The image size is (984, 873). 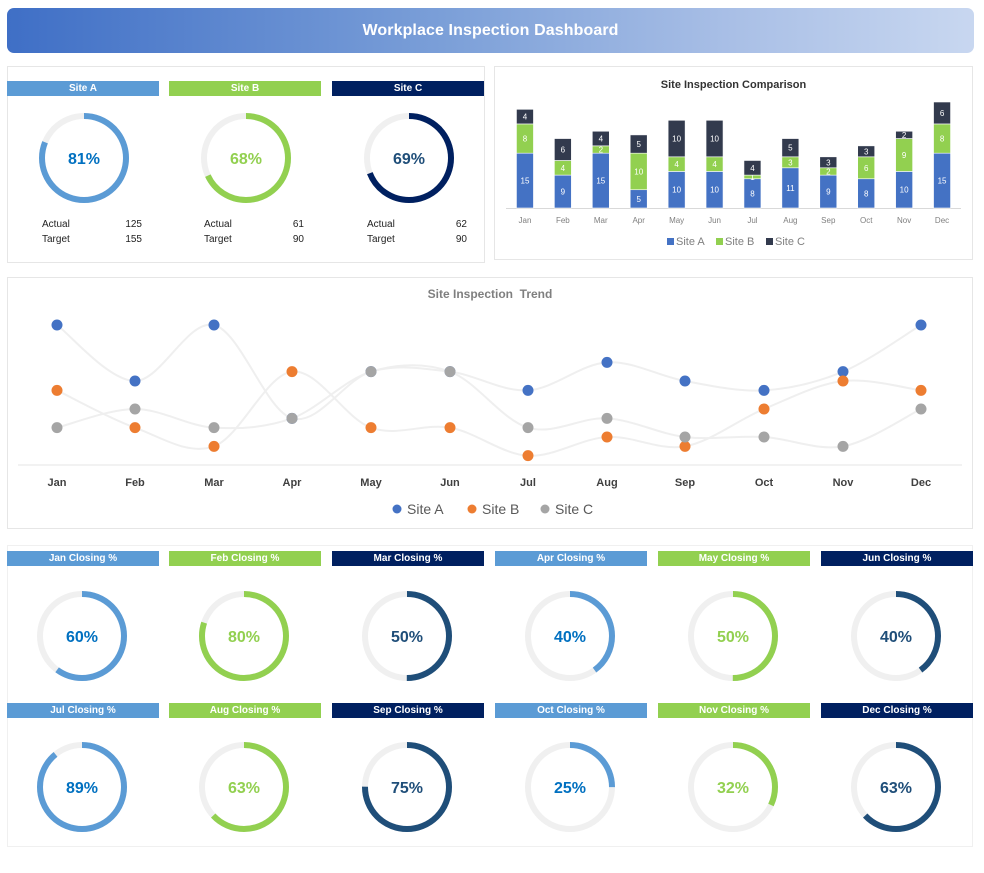 What do you see at coordinates (83, 88) in the screenshot?
I see `site-header-1: Site A` at bounding box center [83, 88].